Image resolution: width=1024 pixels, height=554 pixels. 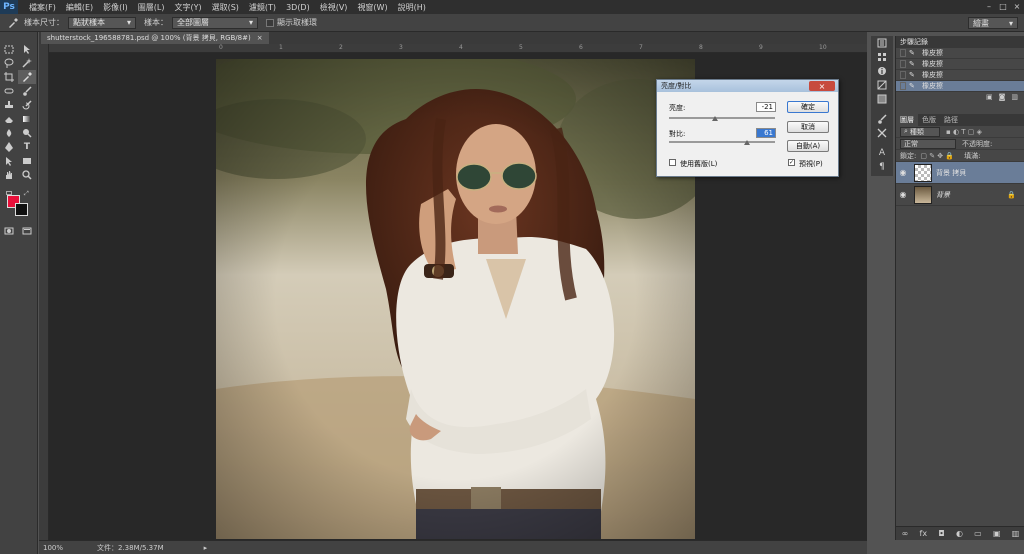 What do you see at coordinates (187, 7) in the screenshot?
I see `menu-type: 文字(Y)` at bounding box center [187, 7].